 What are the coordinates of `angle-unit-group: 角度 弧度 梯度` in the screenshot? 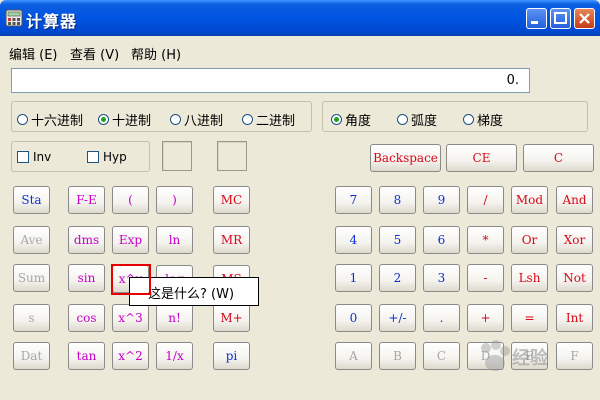 It's located at (455, 116).